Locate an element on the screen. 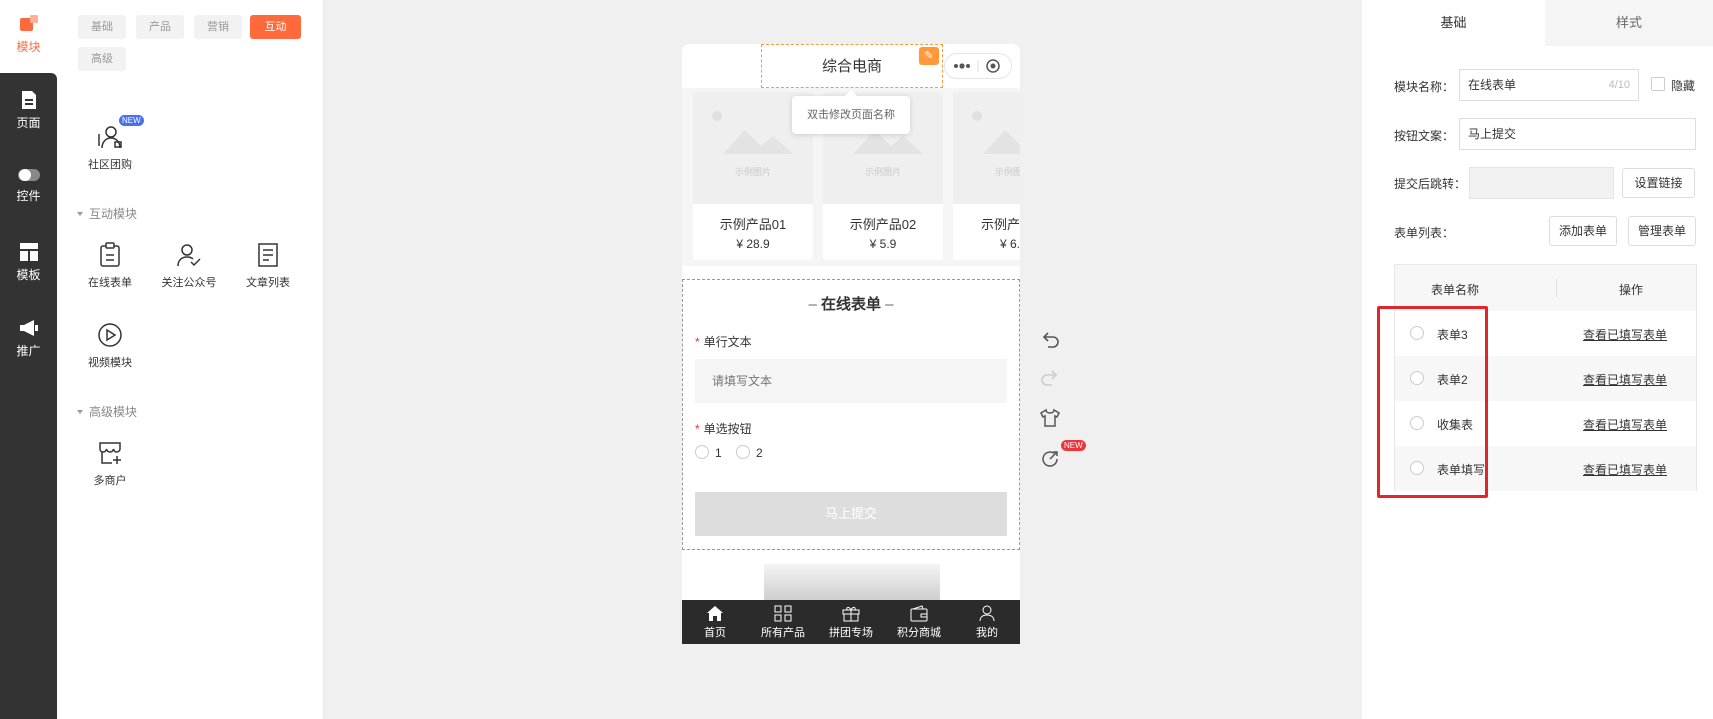 The width and height of the screenshot is (1713, 719). product-price: ¥ 28.9 is located at coordinates (753, 244).